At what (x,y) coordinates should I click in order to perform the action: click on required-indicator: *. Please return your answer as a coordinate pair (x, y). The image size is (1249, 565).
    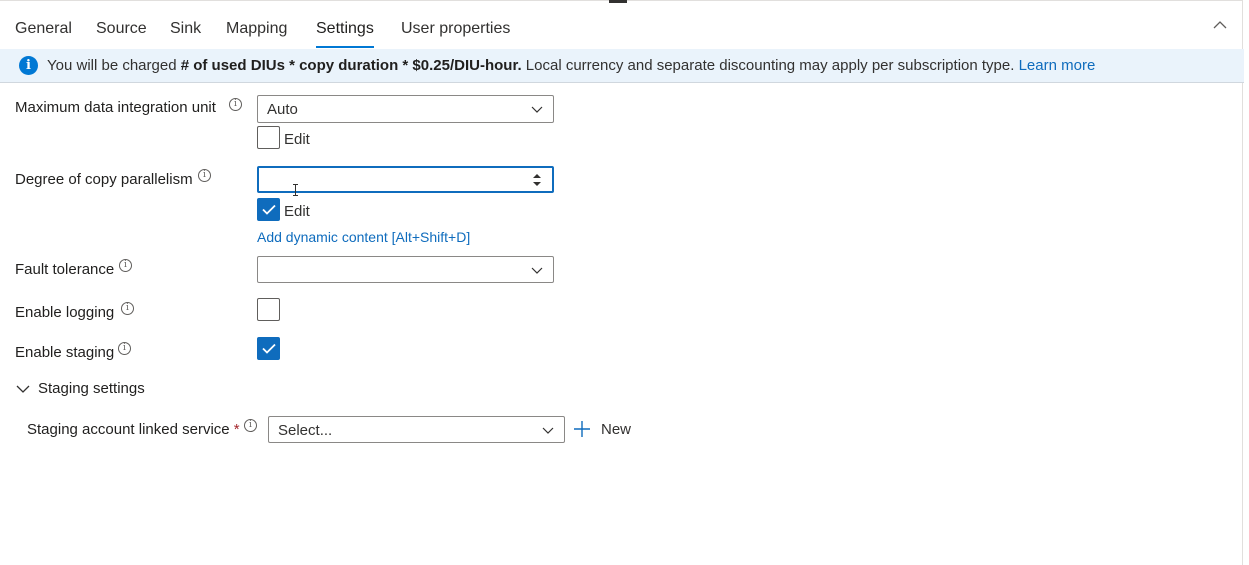
    Looking at the image, I should click on (236, 429).